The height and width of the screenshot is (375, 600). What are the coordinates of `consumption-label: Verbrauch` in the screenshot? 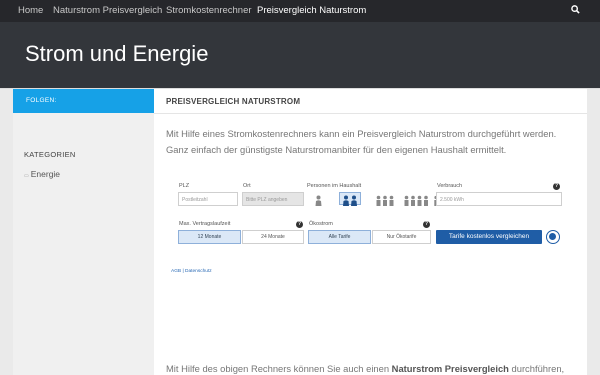 It's located at (450, 186).